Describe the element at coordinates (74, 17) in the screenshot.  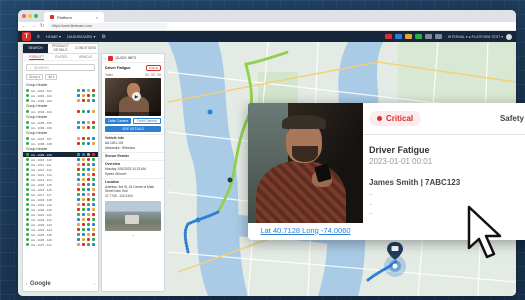
I see `browser-tab: Platform ×` at that location.